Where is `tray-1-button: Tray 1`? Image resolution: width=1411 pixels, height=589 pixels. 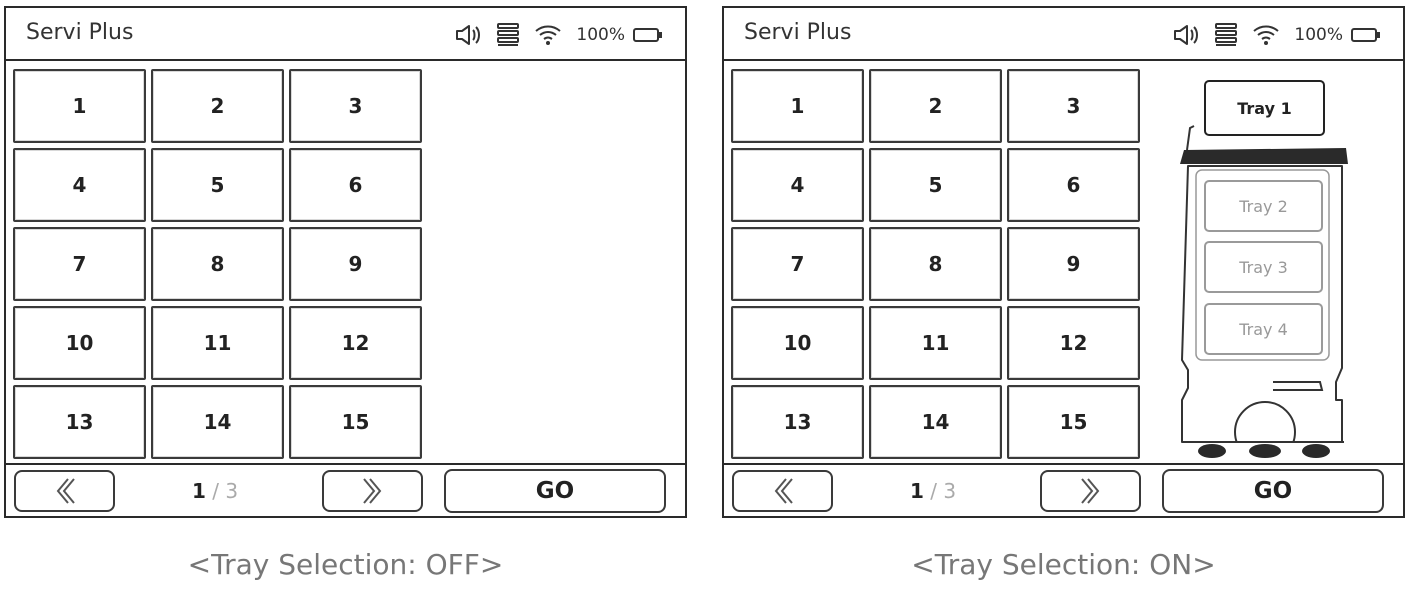 tray-1-button: Tray 1 is located at coordinates (1264, 108).